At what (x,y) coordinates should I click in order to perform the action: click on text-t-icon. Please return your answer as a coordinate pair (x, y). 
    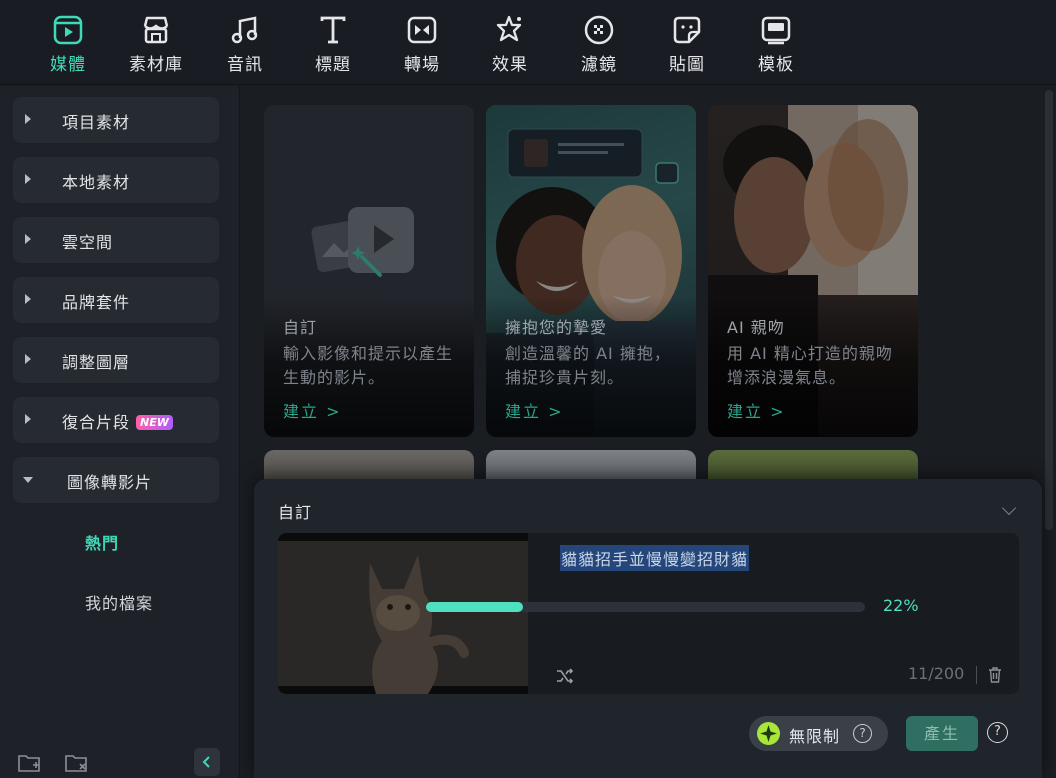
    Looking at the image, I should click on (333, 30).